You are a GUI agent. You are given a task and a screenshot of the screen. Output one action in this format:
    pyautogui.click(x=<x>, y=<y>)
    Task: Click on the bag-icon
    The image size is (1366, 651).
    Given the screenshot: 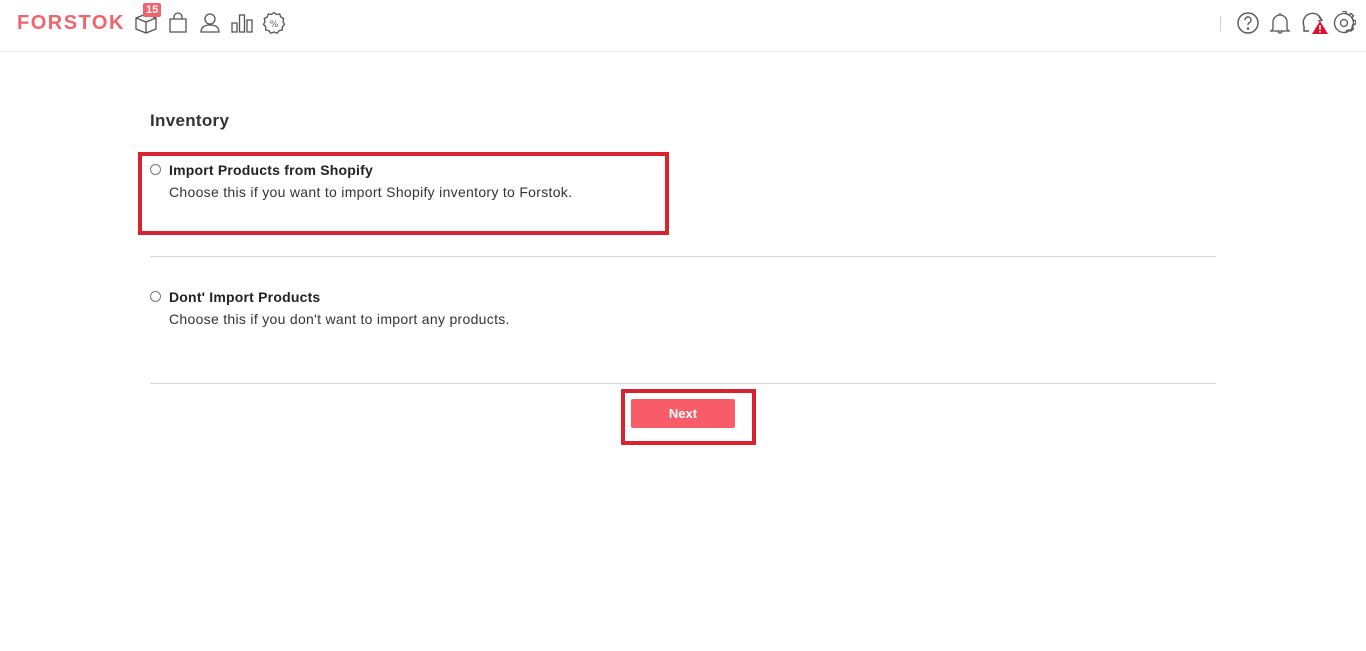 What is the action you would take?
    pyautogui.click(x=178, y=23)
    